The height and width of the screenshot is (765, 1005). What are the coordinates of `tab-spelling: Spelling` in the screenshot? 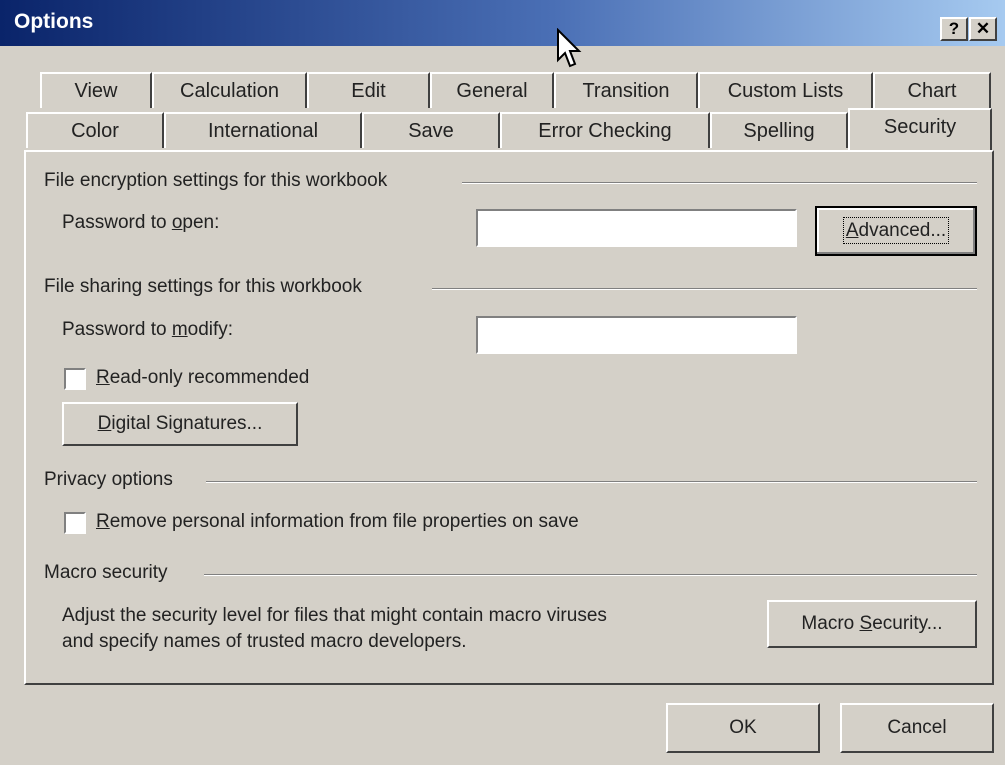 It's located at (779, 130).